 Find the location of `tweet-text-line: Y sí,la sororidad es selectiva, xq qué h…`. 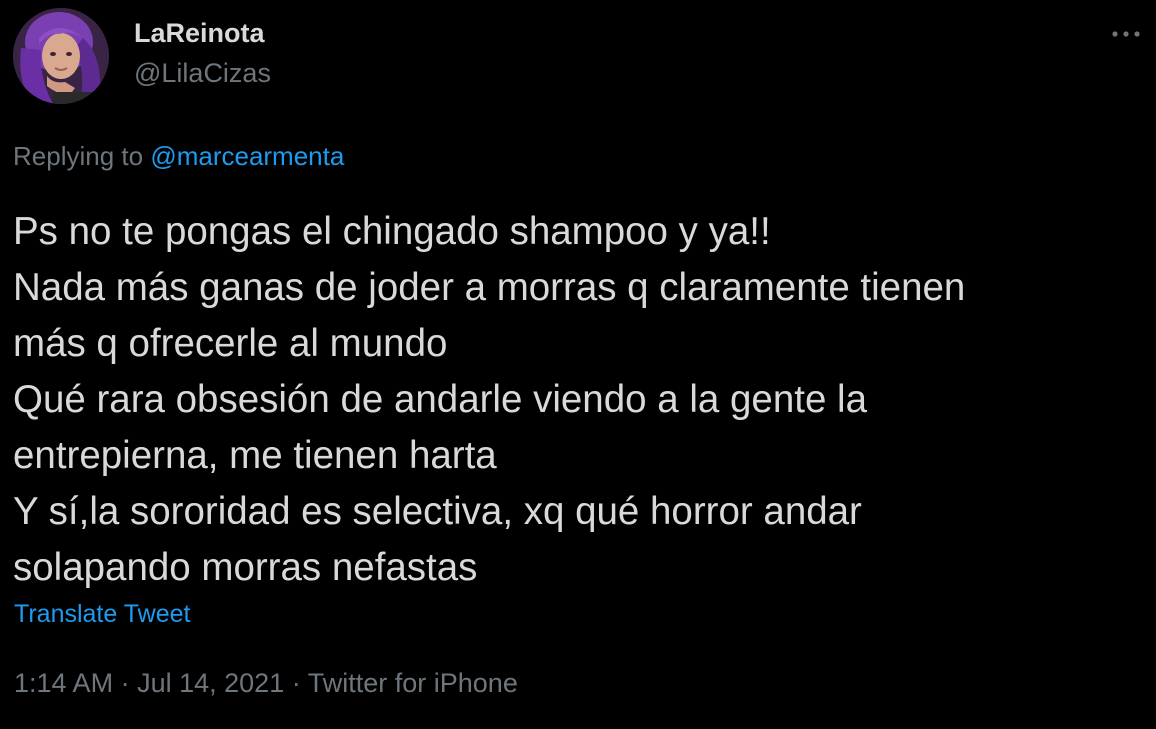

tweet-text-line: Y sí,la sororidad es selectiva, xq qué h… is located at coordinates (437, 511).